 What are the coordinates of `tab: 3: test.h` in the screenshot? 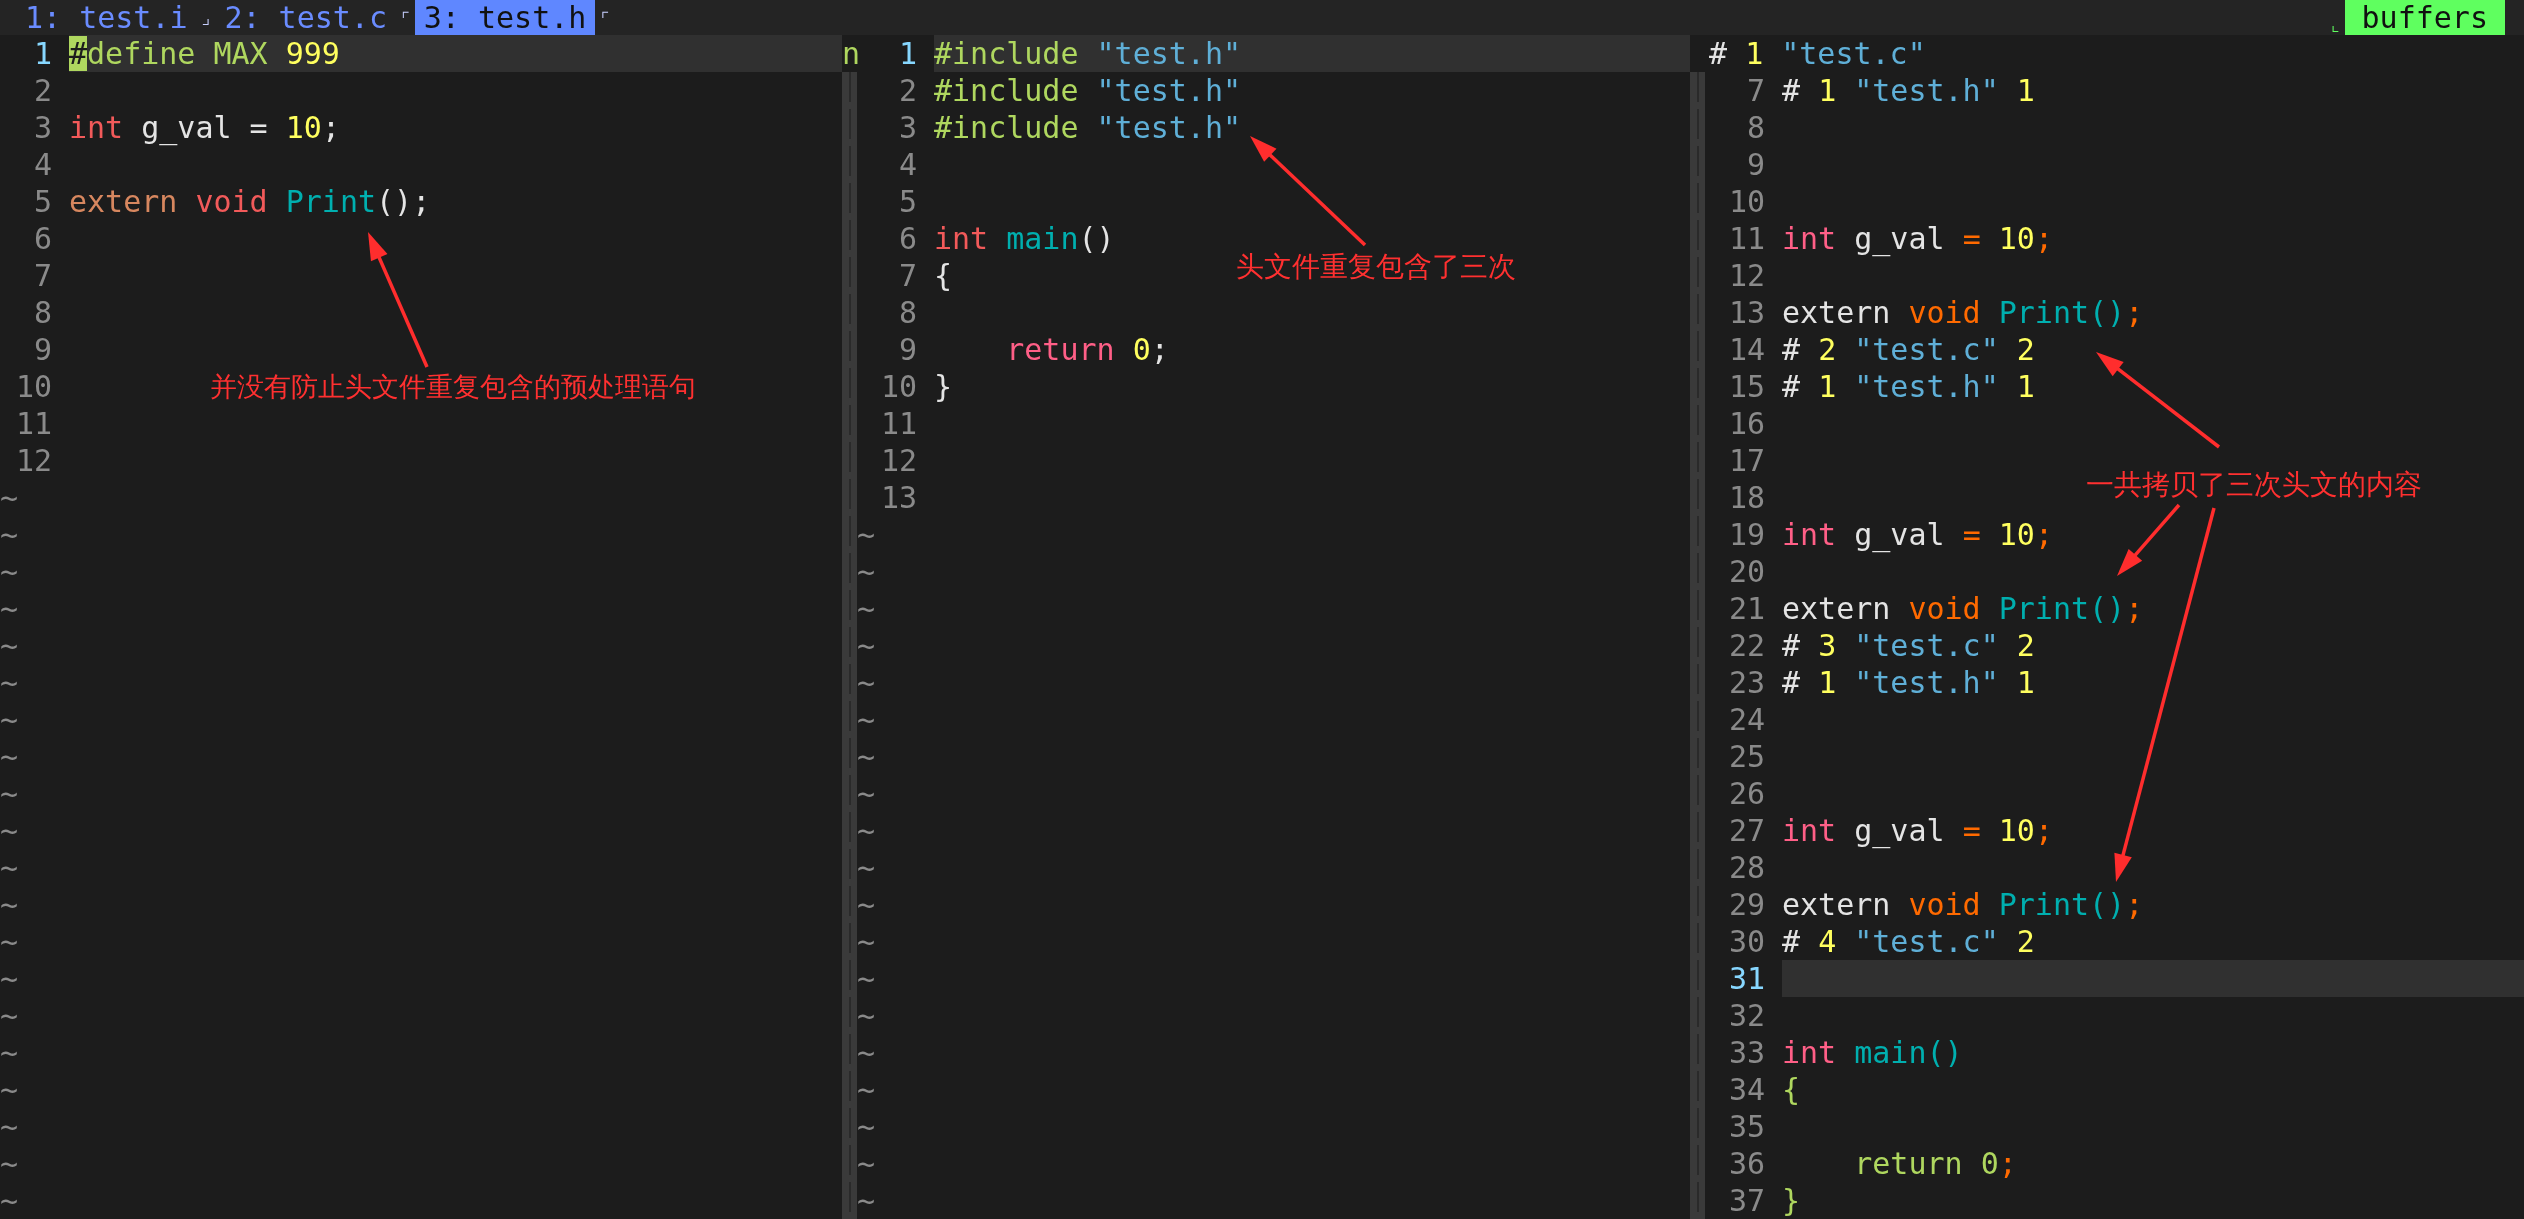 It's located at (505, 17).